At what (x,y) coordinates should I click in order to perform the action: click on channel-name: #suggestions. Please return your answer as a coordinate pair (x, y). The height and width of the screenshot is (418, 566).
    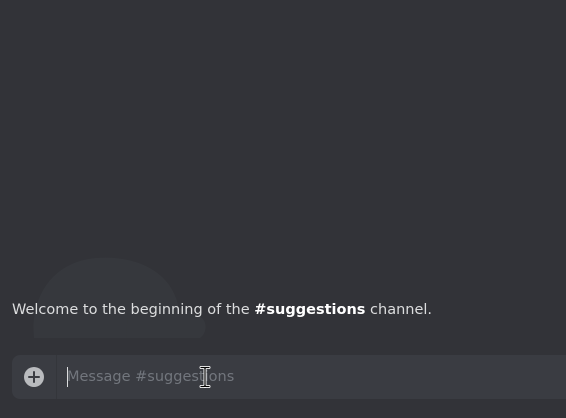
    Looking at the image, I should click on (310, 310).